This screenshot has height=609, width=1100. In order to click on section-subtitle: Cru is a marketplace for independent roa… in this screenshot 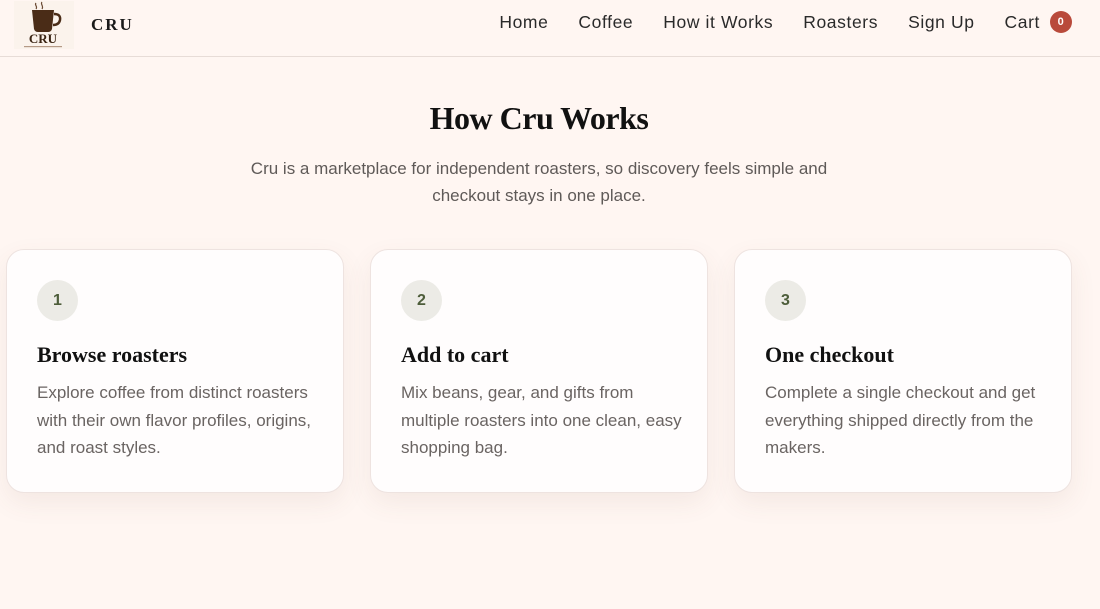, I will do `click(539, 182)`.